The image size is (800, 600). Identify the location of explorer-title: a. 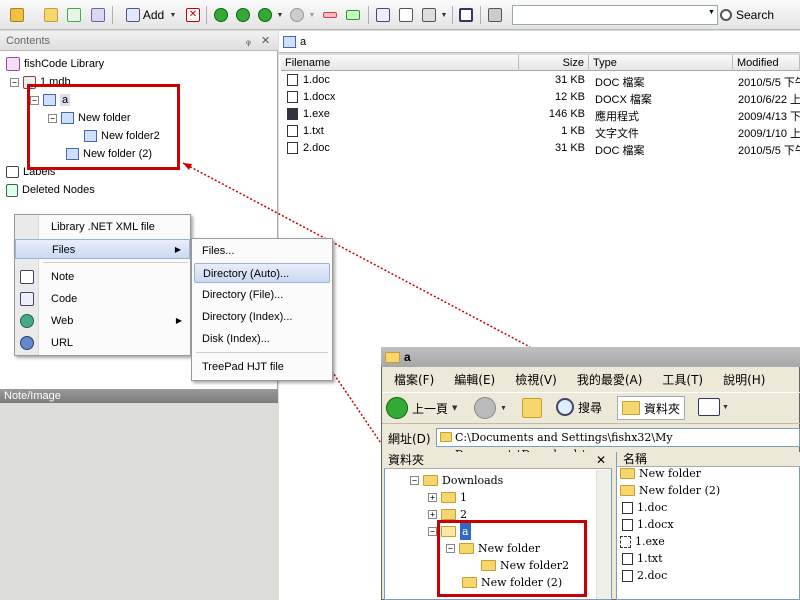
(407, 357).